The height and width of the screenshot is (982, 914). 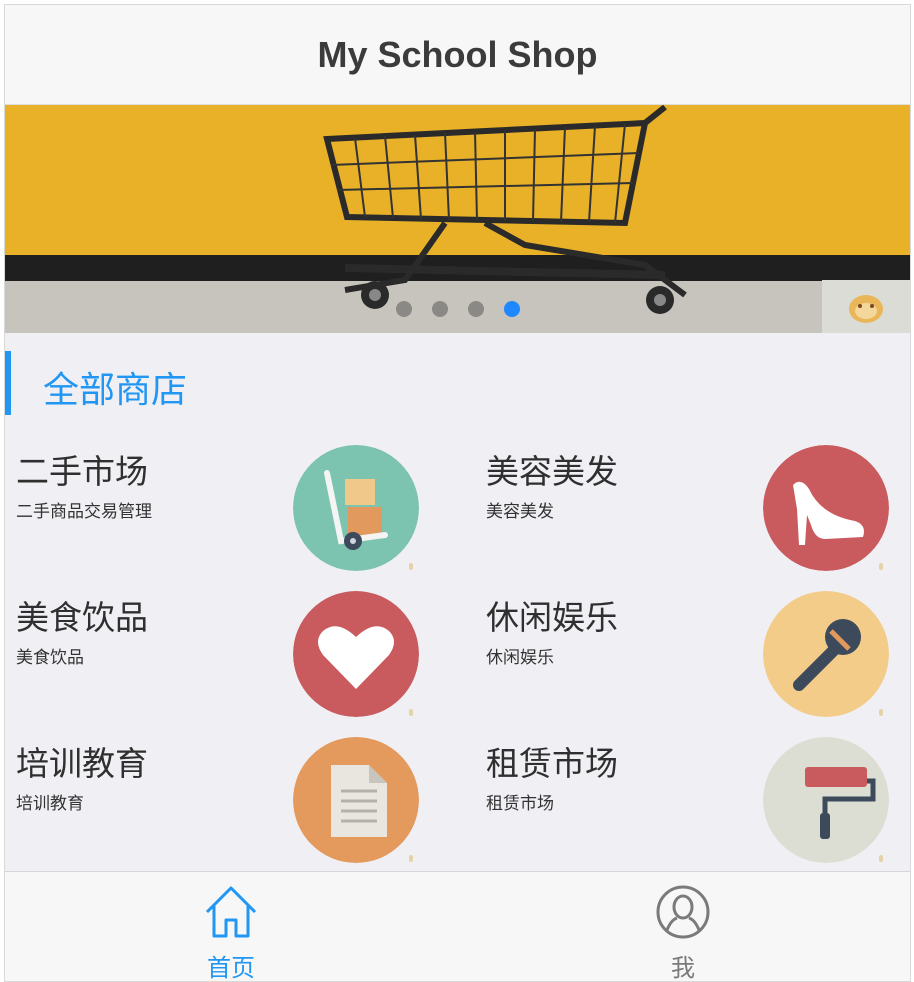 I want to click on tab-label: 我, so click(x=683, y=968).